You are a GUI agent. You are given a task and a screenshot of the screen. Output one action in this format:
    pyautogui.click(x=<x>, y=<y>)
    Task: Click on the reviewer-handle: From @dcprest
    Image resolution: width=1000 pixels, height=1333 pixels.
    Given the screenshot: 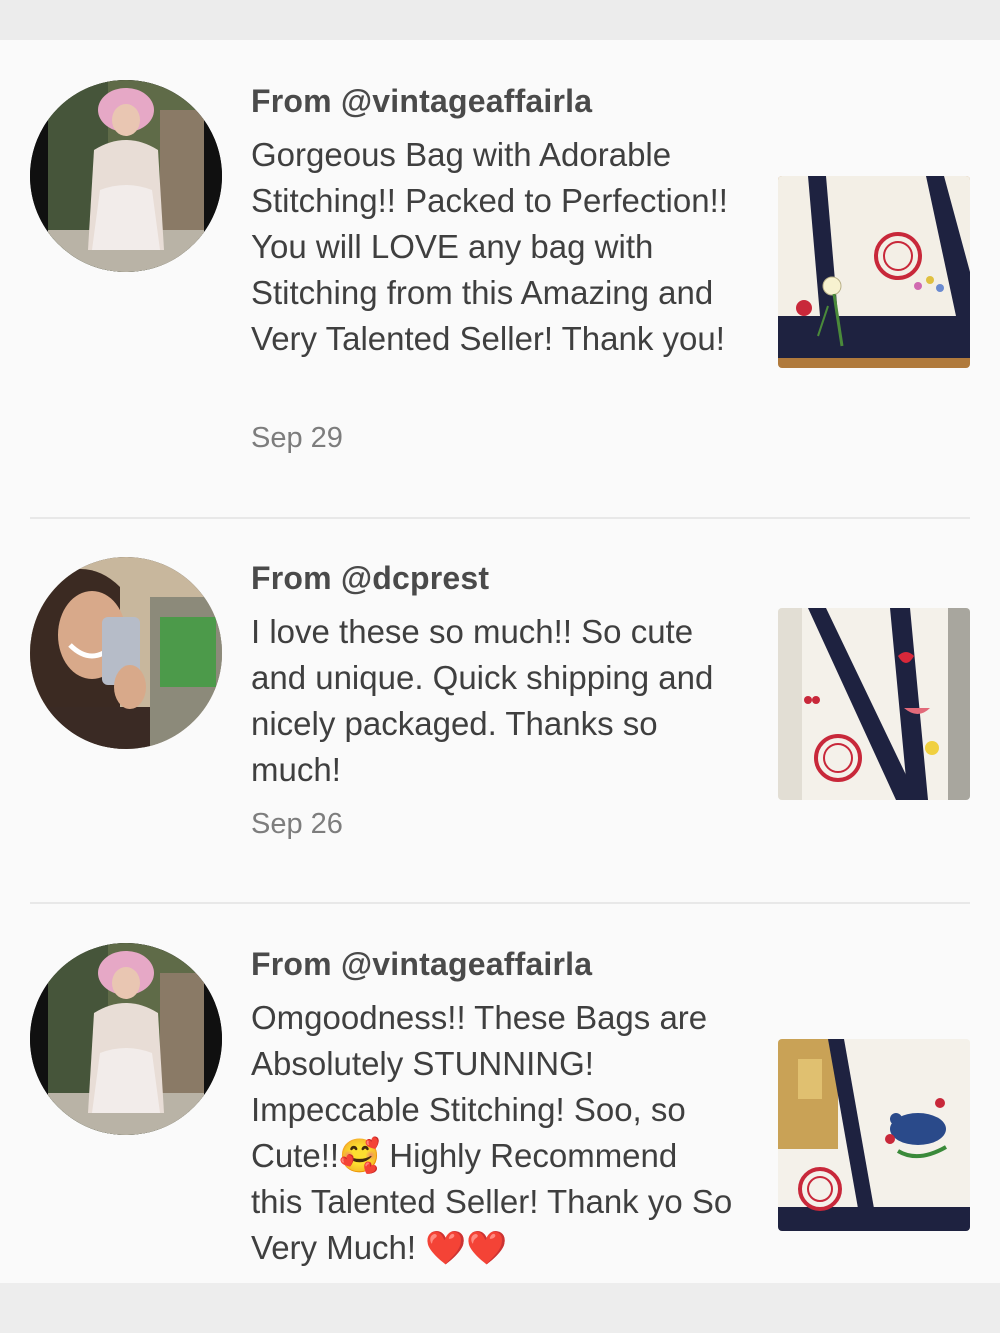 What is the action you would take?
    pyautogui.click(x=370, y=578)
    